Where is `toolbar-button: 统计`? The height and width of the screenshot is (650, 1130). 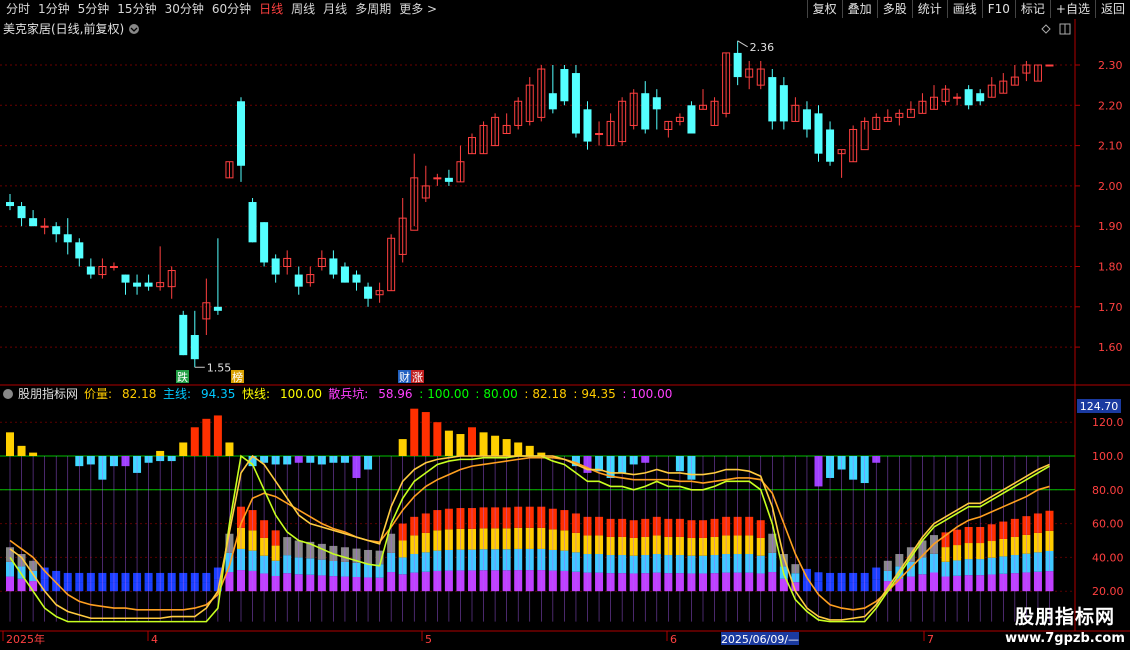
toolbar-button: 统计 is located at coordinates (929, 9).